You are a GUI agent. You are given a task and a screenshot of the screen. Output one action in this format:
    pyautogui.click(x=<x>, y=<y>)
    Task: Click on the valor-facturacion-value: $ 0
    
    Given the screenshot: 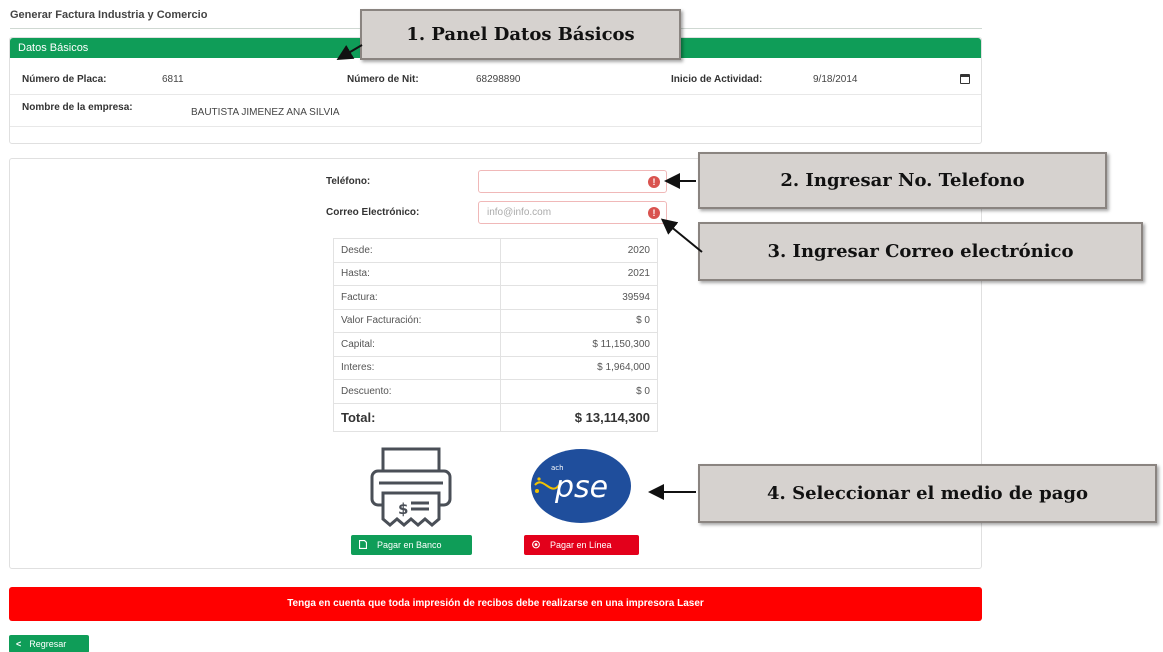 What is the action you would take?
    pyautogui.click(x=579, y=320)
    